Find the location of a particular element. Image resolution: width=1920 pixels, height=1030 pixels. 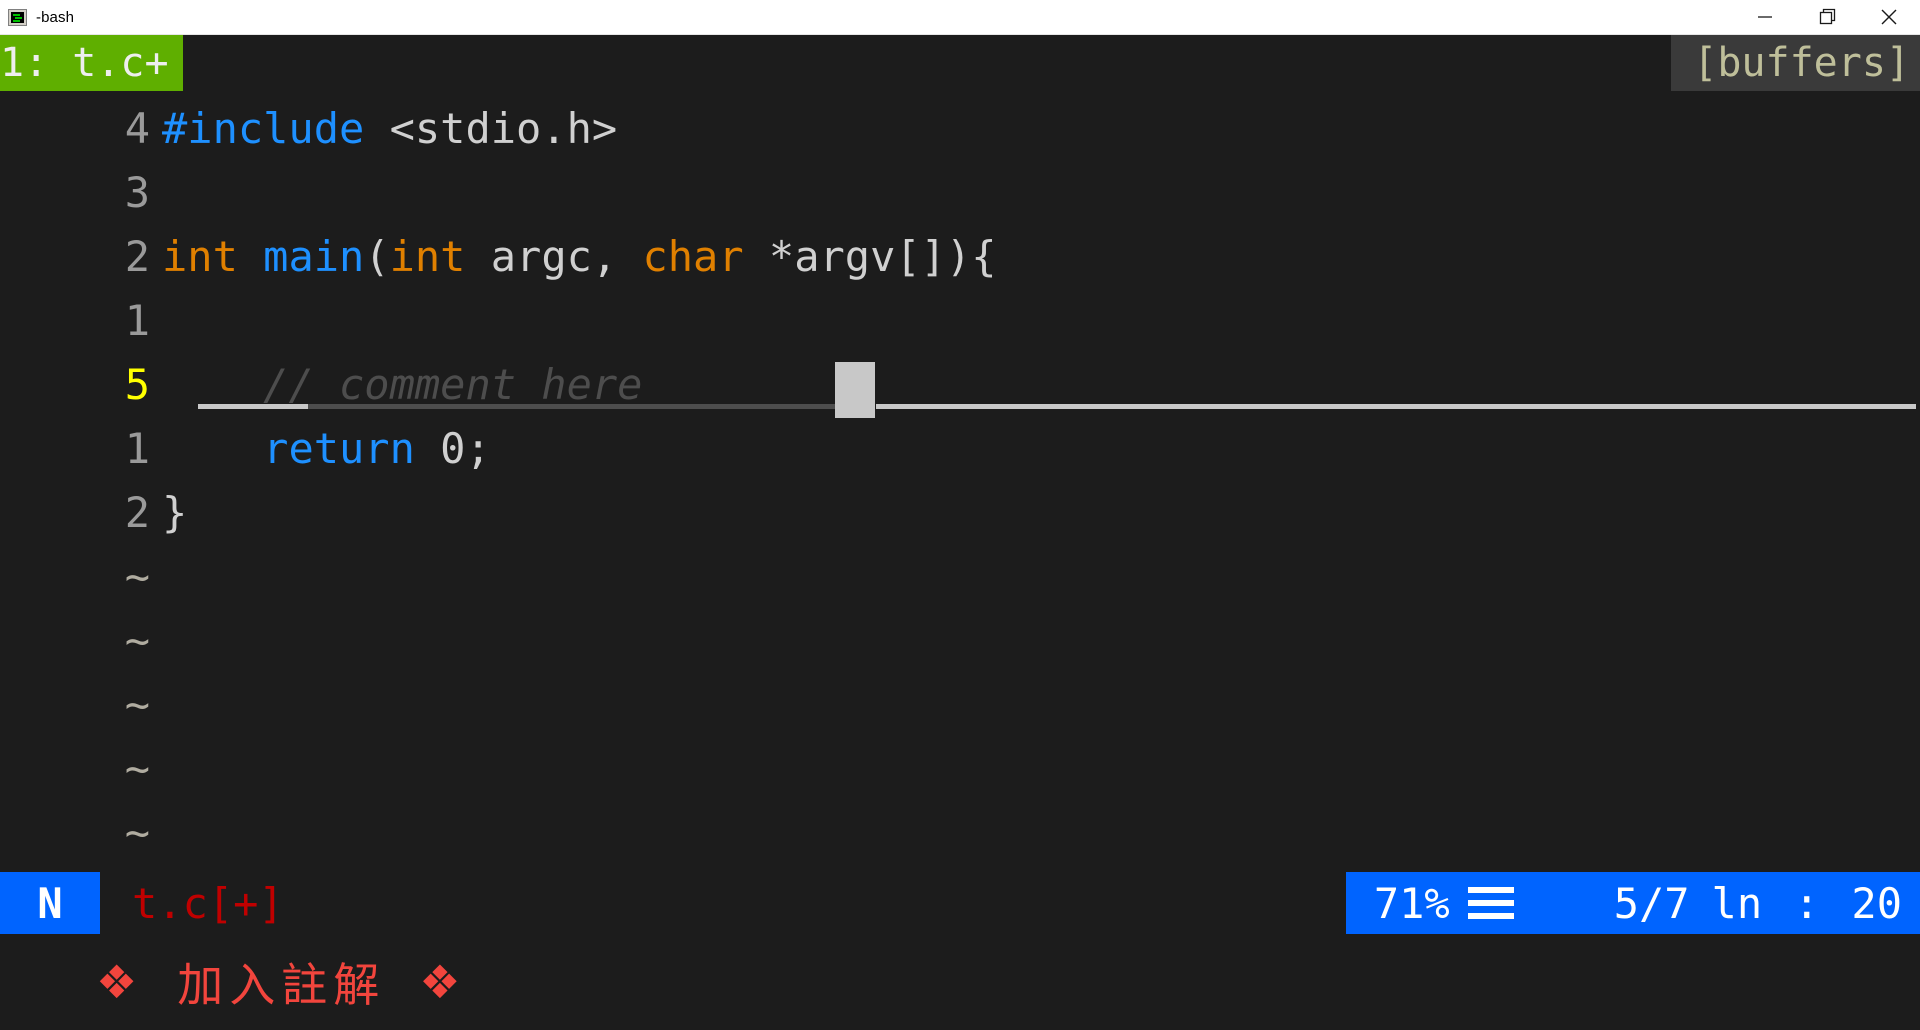

code-line: 2} is located at coordinates (960, 513).